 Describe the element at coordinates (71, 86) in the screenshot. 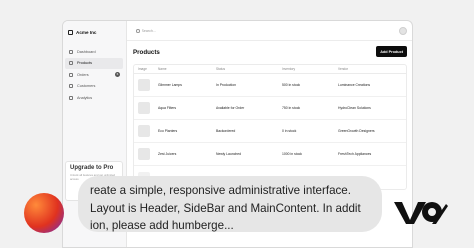

I see `users-icon` at that location.